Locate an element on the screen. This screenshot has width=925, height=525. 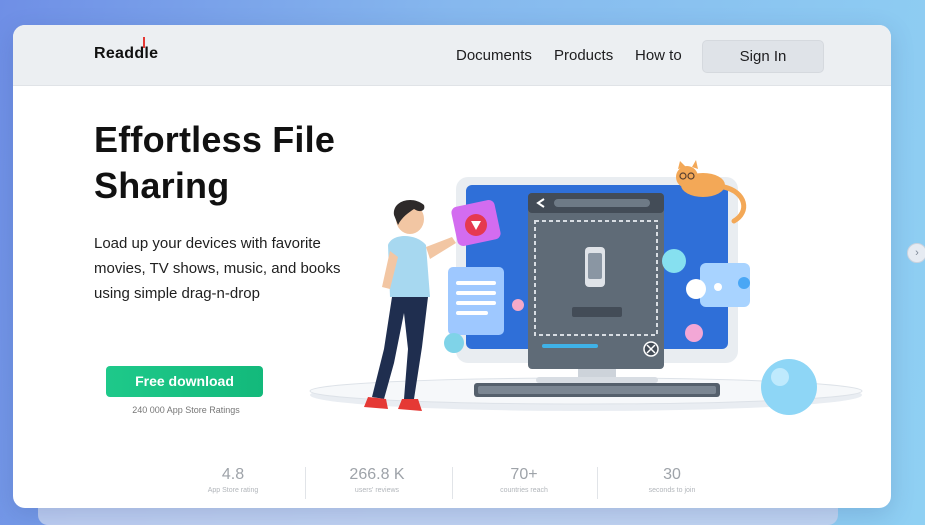
decorative-sphere-icon is located at coordinates (789, 387).